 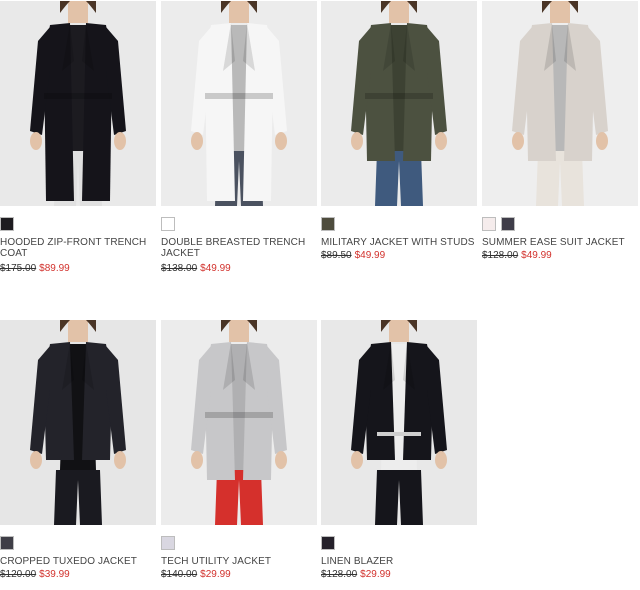 I want to click on original-price: $89.50, so click(x=336, y=255).